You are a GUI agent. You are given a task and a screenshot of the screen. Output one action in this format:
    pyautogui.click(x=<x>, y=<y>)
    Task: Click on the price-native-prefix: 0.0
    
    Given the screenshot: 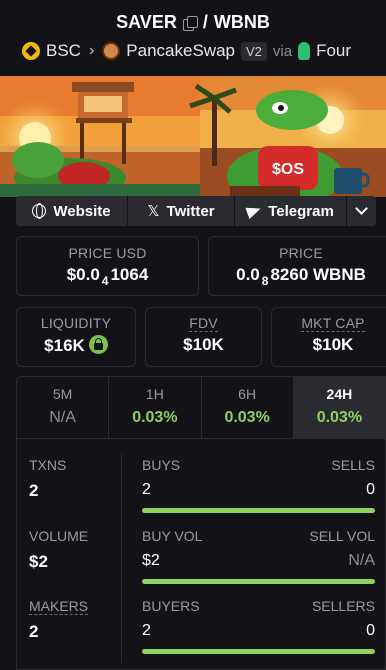 What is the action you would take?
    pyautogui.click(x=248, y=274)
    